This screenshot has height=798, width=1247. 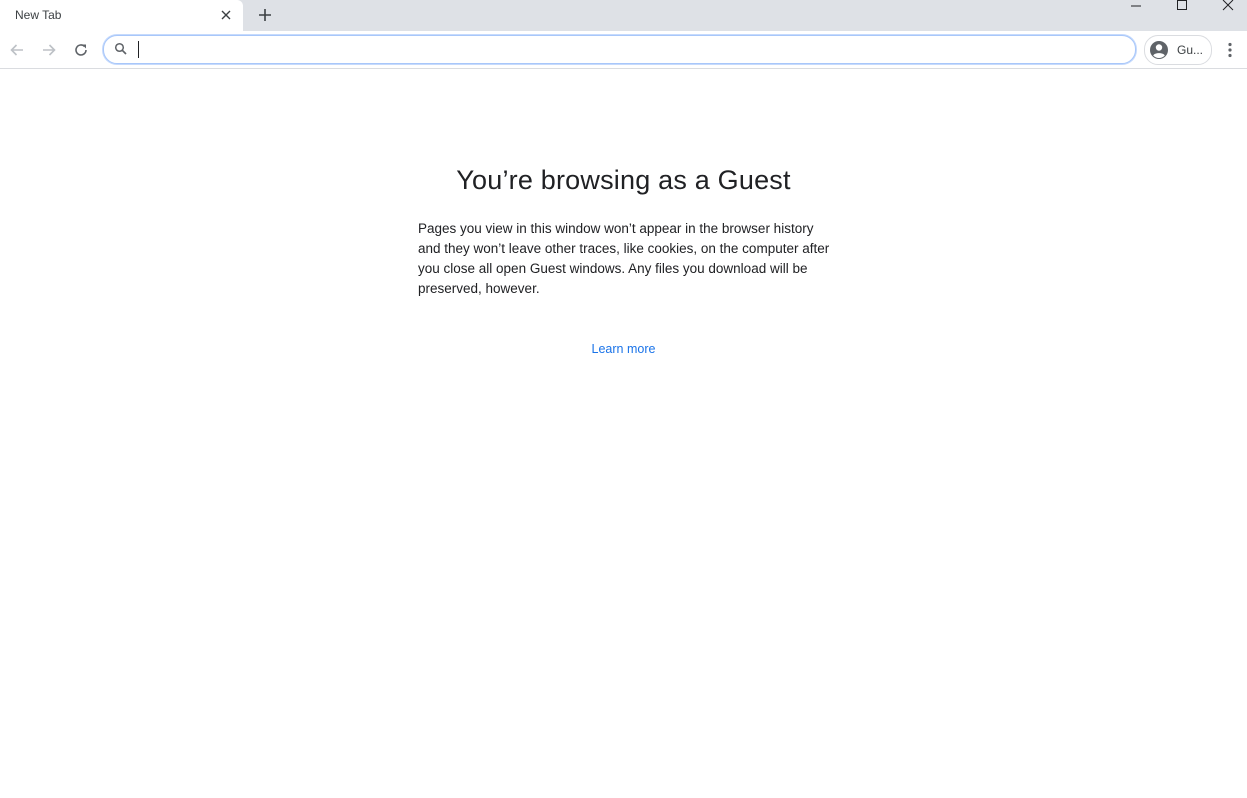 I want to click on text-caret, so click(x=138, y=49).